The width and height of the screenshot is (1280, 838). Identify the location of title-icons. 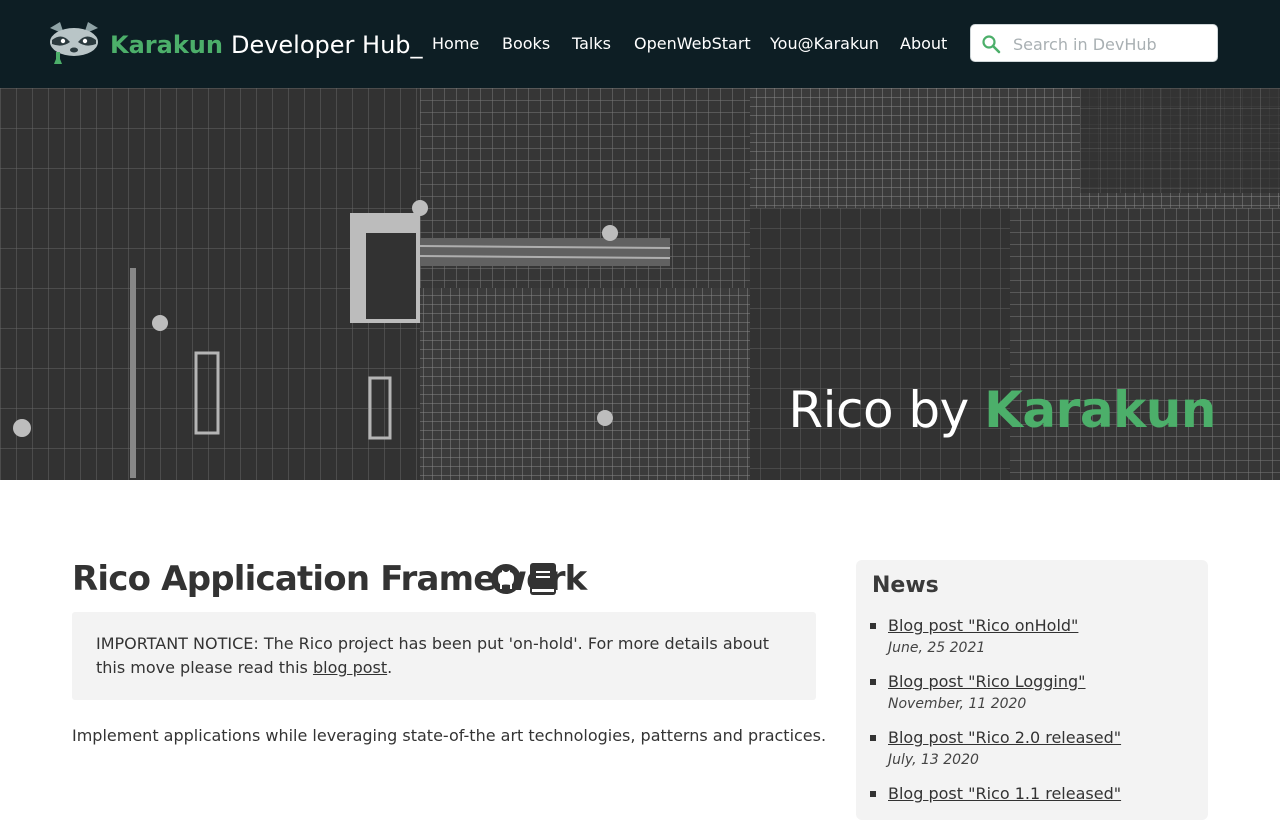
(526, 579).